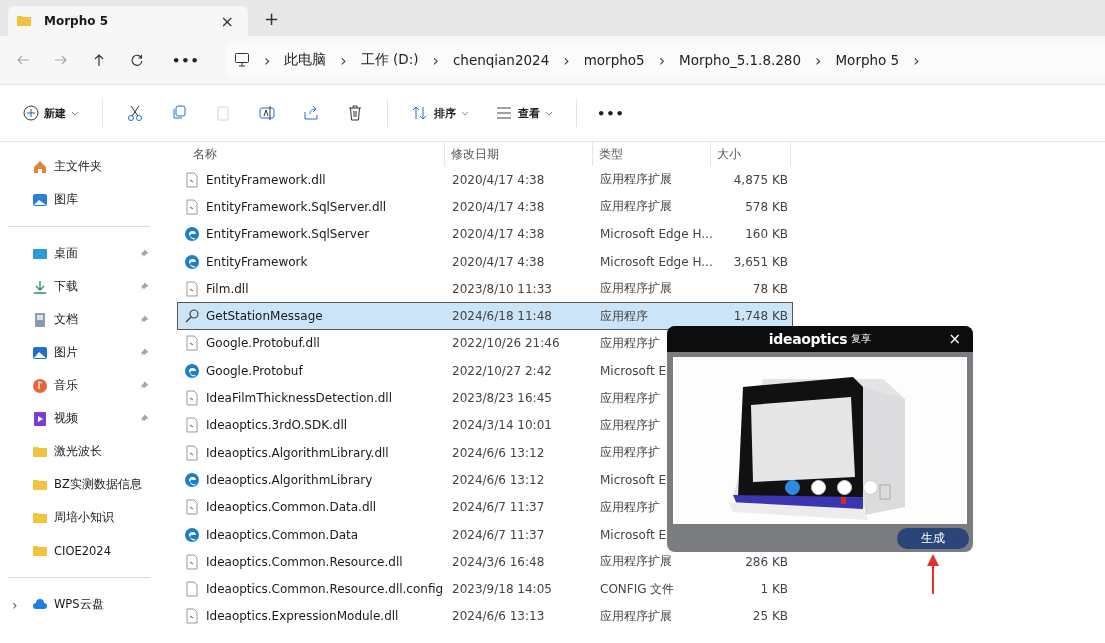  I want to click on file-row: EntityFramework.SqlServer.dll 2020/4/17 4:38 应用程序扩展 578 KB, so click(485, 207).